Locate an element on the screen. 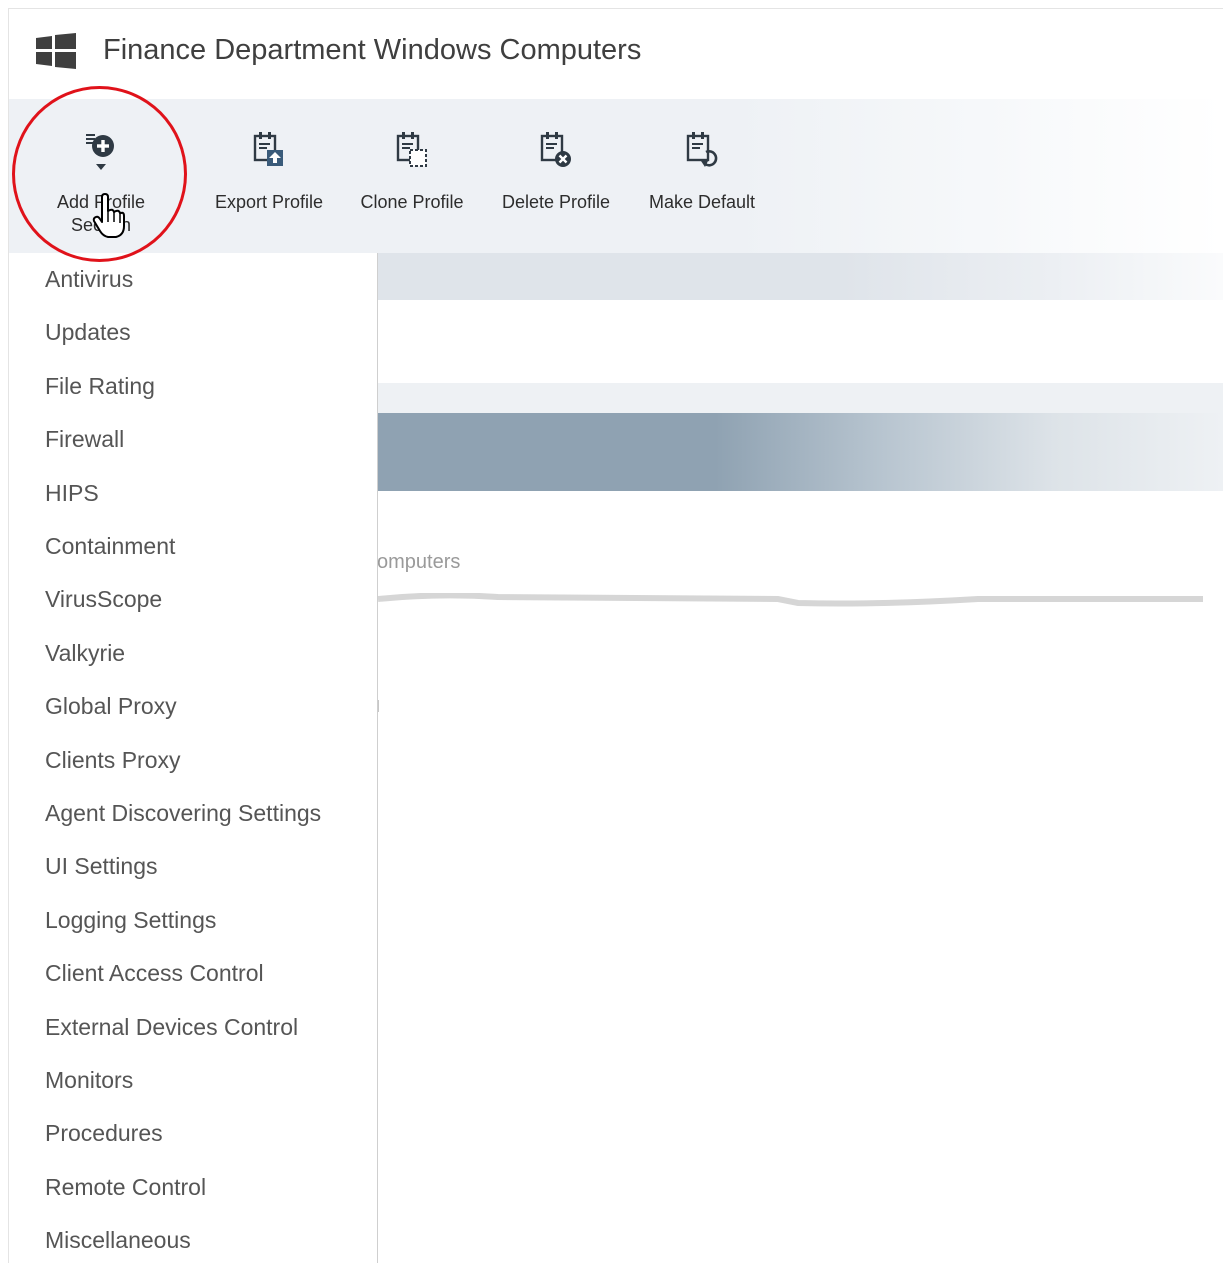 The image size is (1223, 1267). menu-item-virusscope: VirusScope is located at coordinates (193, 599).